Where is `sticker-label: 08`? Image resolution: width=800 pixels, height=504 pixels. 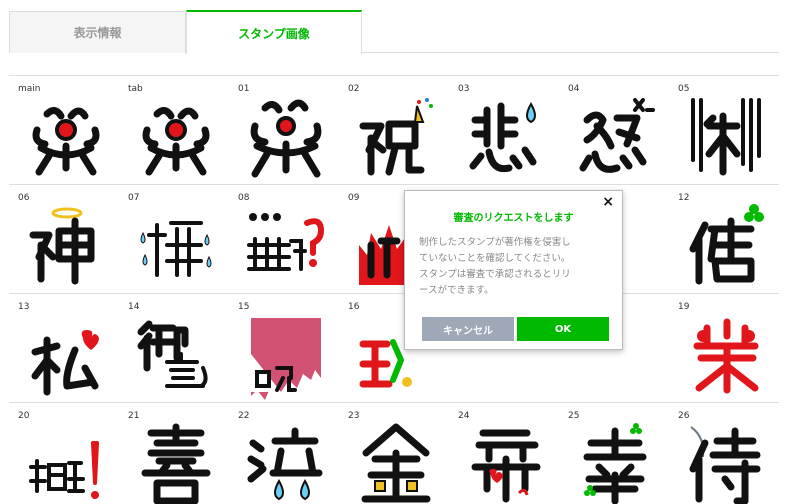
sticker-label: 08 is located at coordinates (244, 198).